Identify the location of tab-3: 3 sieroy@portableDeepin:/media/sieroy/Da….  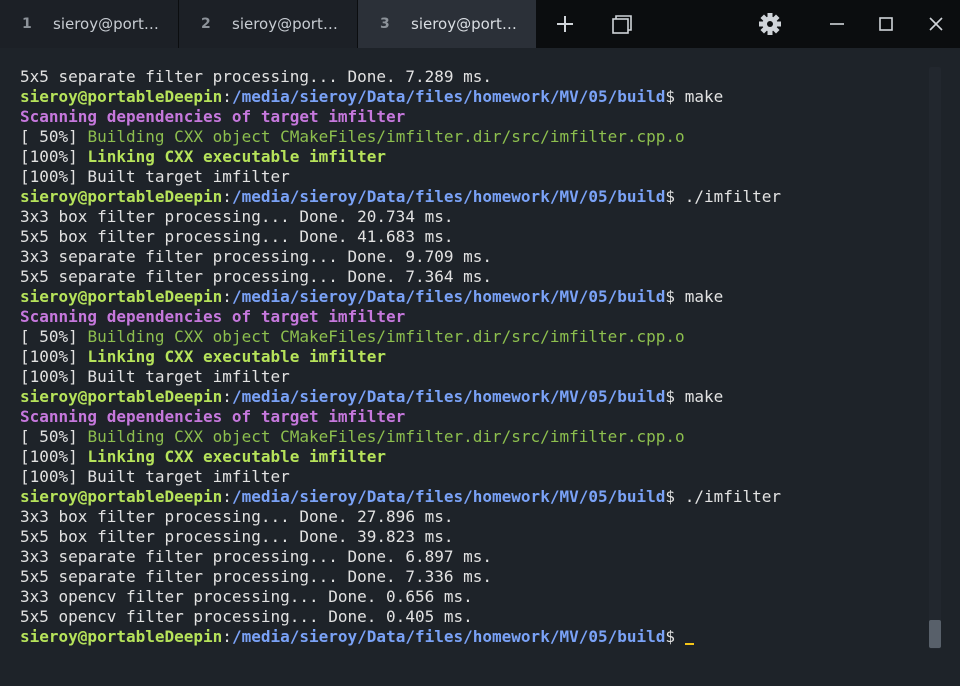
(447, 24).